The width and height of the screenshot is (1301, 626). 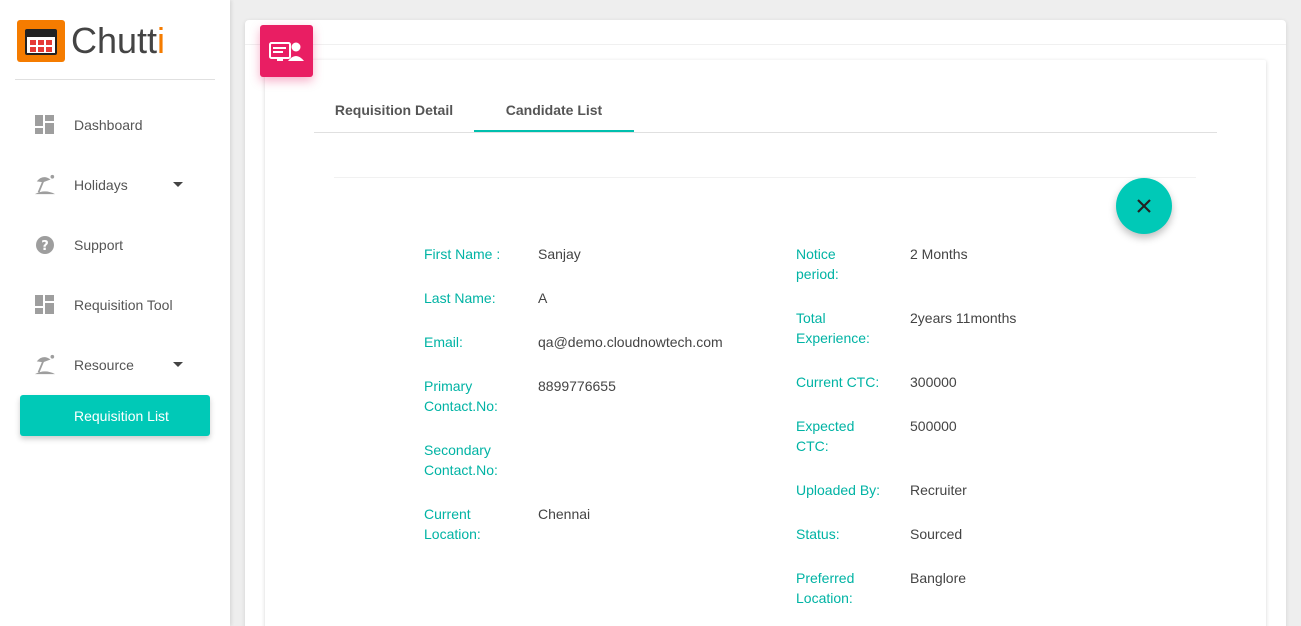 What do you see at coordinates (939, 254) in the screenshot?
I see `notice-period-value: 2 Months` at bounding box center [939, 254].